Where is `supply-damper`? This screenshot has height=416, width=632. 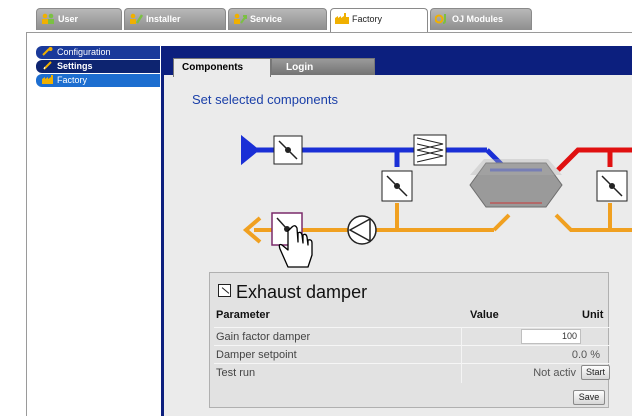 supply-damper is located at coordinates (288, 150).